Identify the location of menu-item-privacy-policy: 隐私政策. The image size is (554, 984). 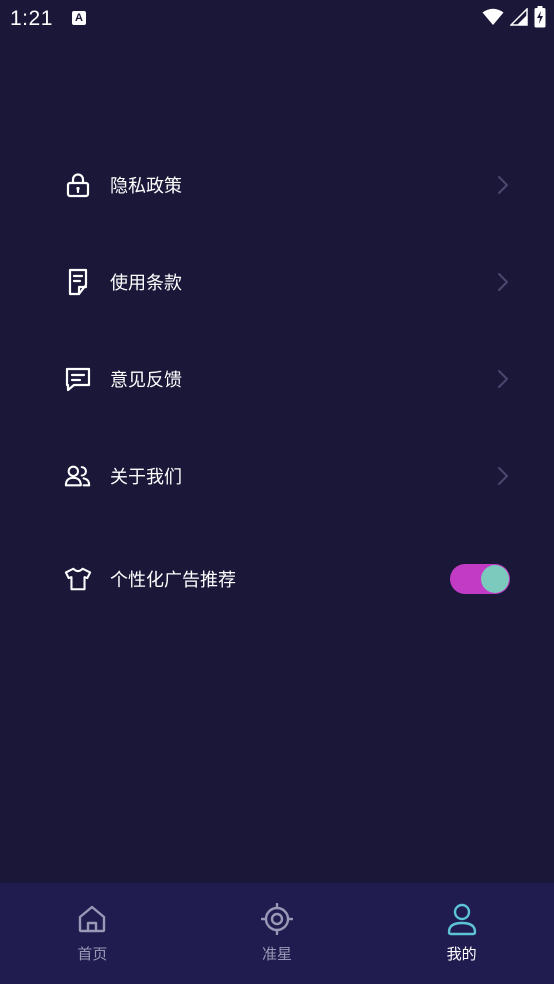
(277, 184).